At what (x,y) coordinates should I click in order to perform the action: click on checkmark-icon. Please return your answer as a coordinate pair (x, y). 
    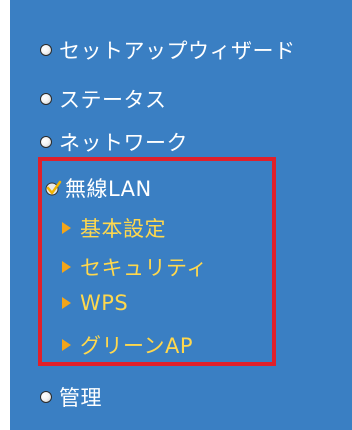
    Looking at the image, I should click on (53, 188).